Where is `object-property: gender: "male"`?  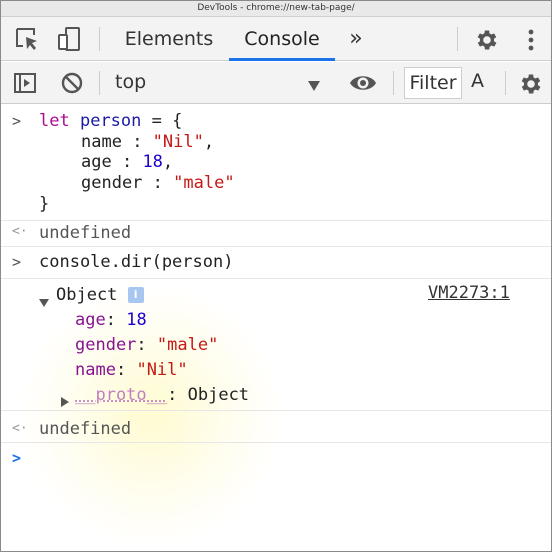 object-property: gender: "male" is located at coordinates (147, 345).